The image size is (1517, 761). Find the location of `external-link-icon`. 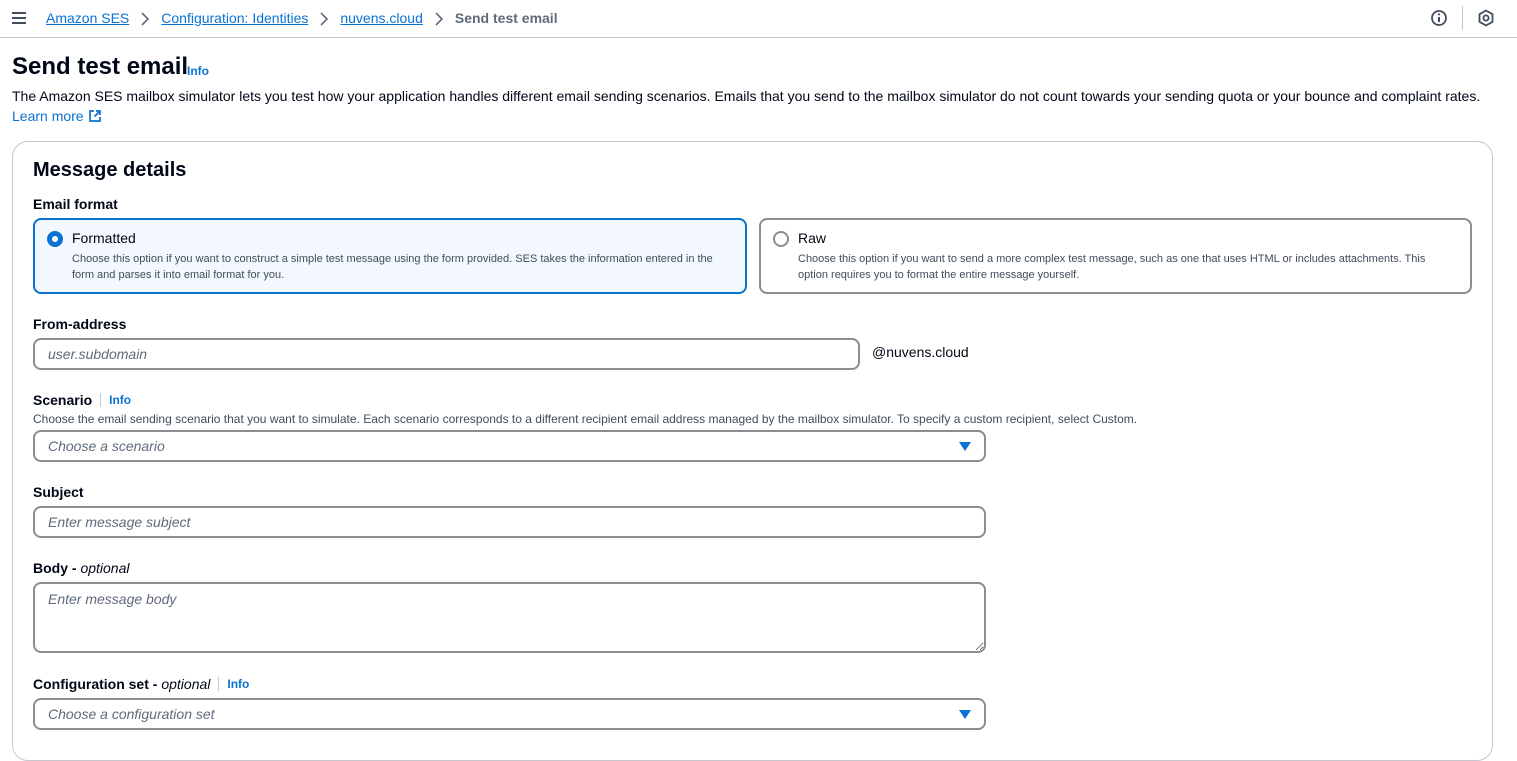

external-link-icon is located at coordinates (94, 116).